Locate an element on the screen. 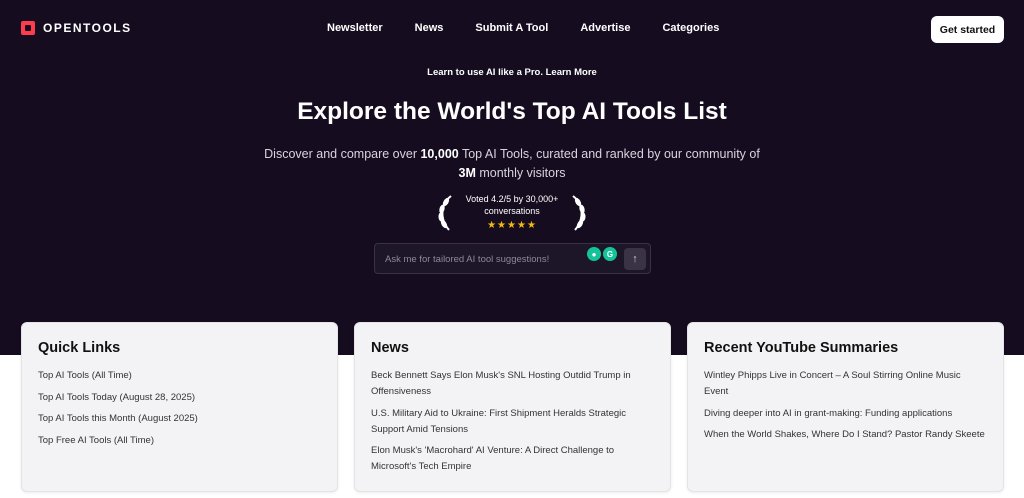 The width and height of the screenshot is (1024, 498). laurel-left-icon is located at coordinates (445, 213).